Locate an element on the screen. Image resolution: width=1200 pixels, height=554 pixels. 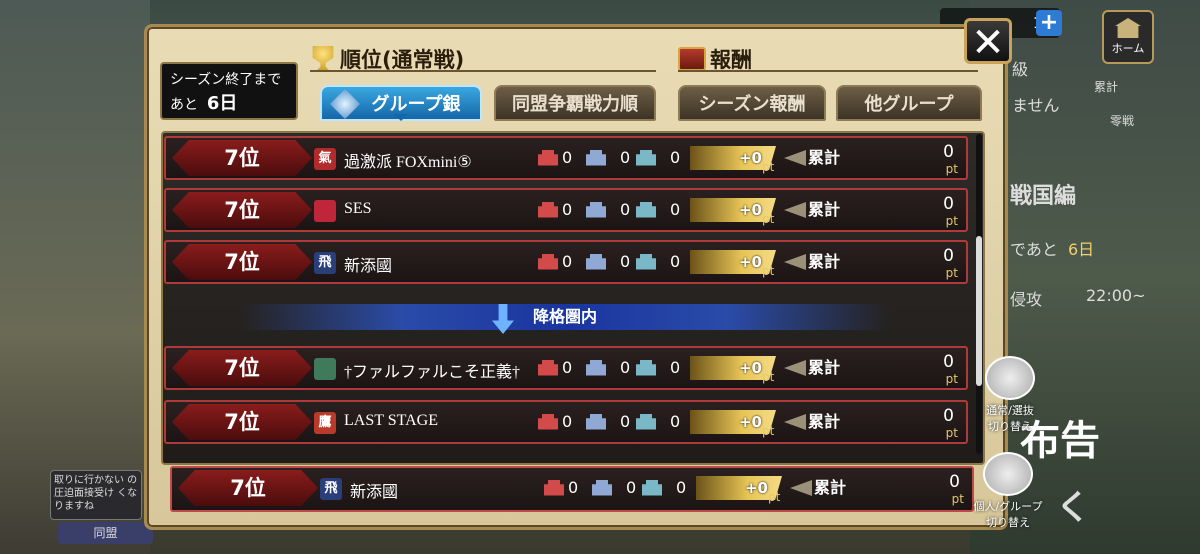
alliance-name: 過激派 FOXmini⑤ is located at coordinates (408, 162).